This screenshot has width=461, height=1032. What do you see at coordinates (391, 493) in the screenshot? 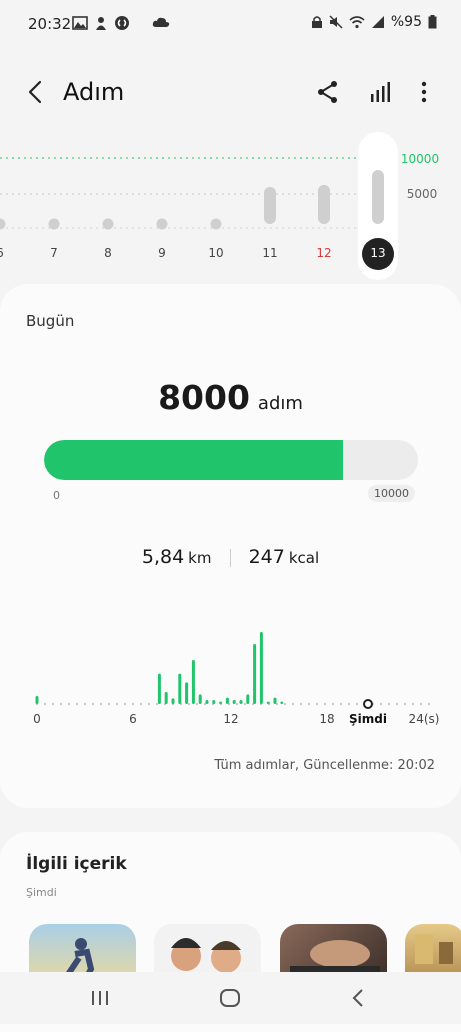
I see `progress-max-label: 10000` at bounding box center [391, 493].